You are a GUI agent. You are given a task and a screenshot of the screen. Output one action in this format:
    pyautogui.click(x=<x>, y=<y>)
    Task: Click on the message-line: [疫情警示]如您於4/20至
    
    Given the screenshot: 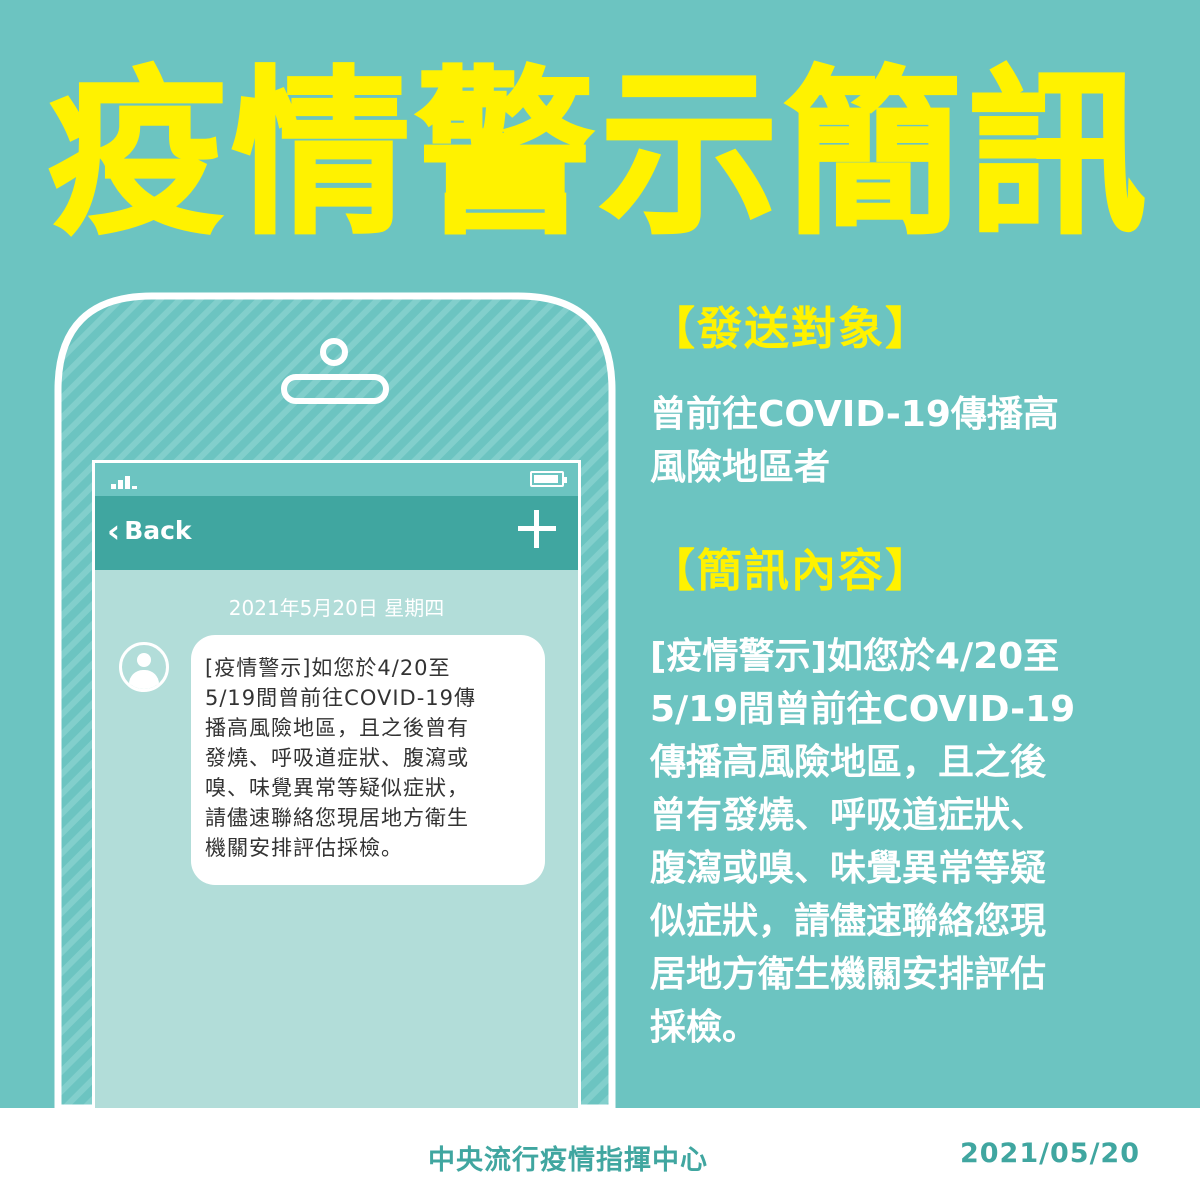 What is the action you would take?
    pyautogui.click(x=328, y=668)
    